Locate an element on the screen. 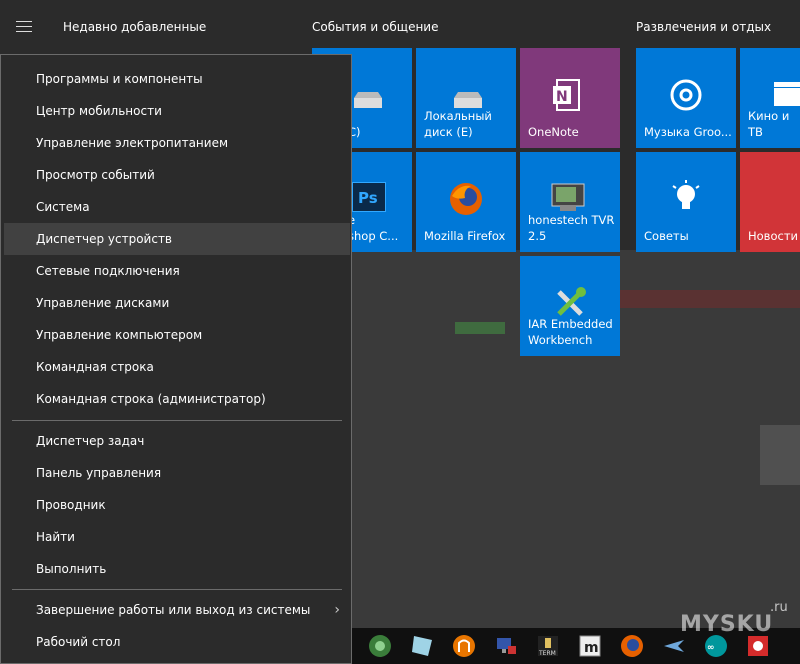  tvr-icon is located at coordinates (568, 199).